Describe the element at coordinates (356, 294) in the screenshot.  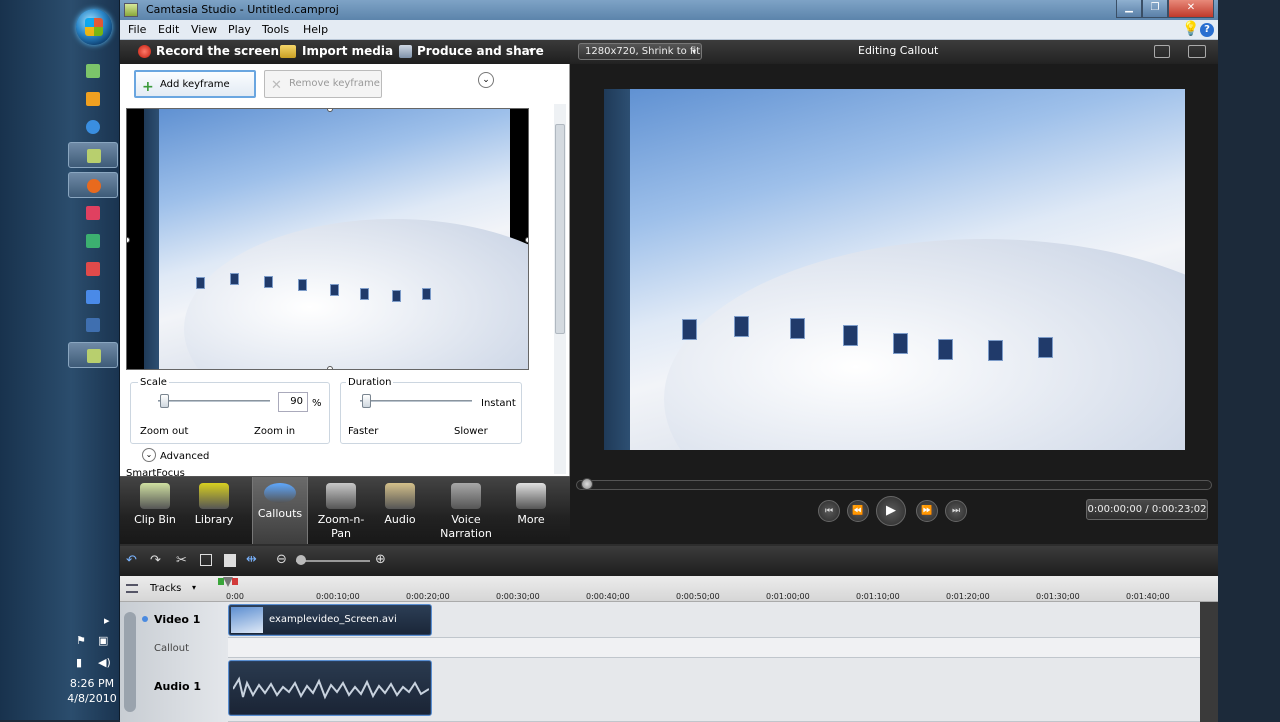
I see `wallpaper-wave` at that location.